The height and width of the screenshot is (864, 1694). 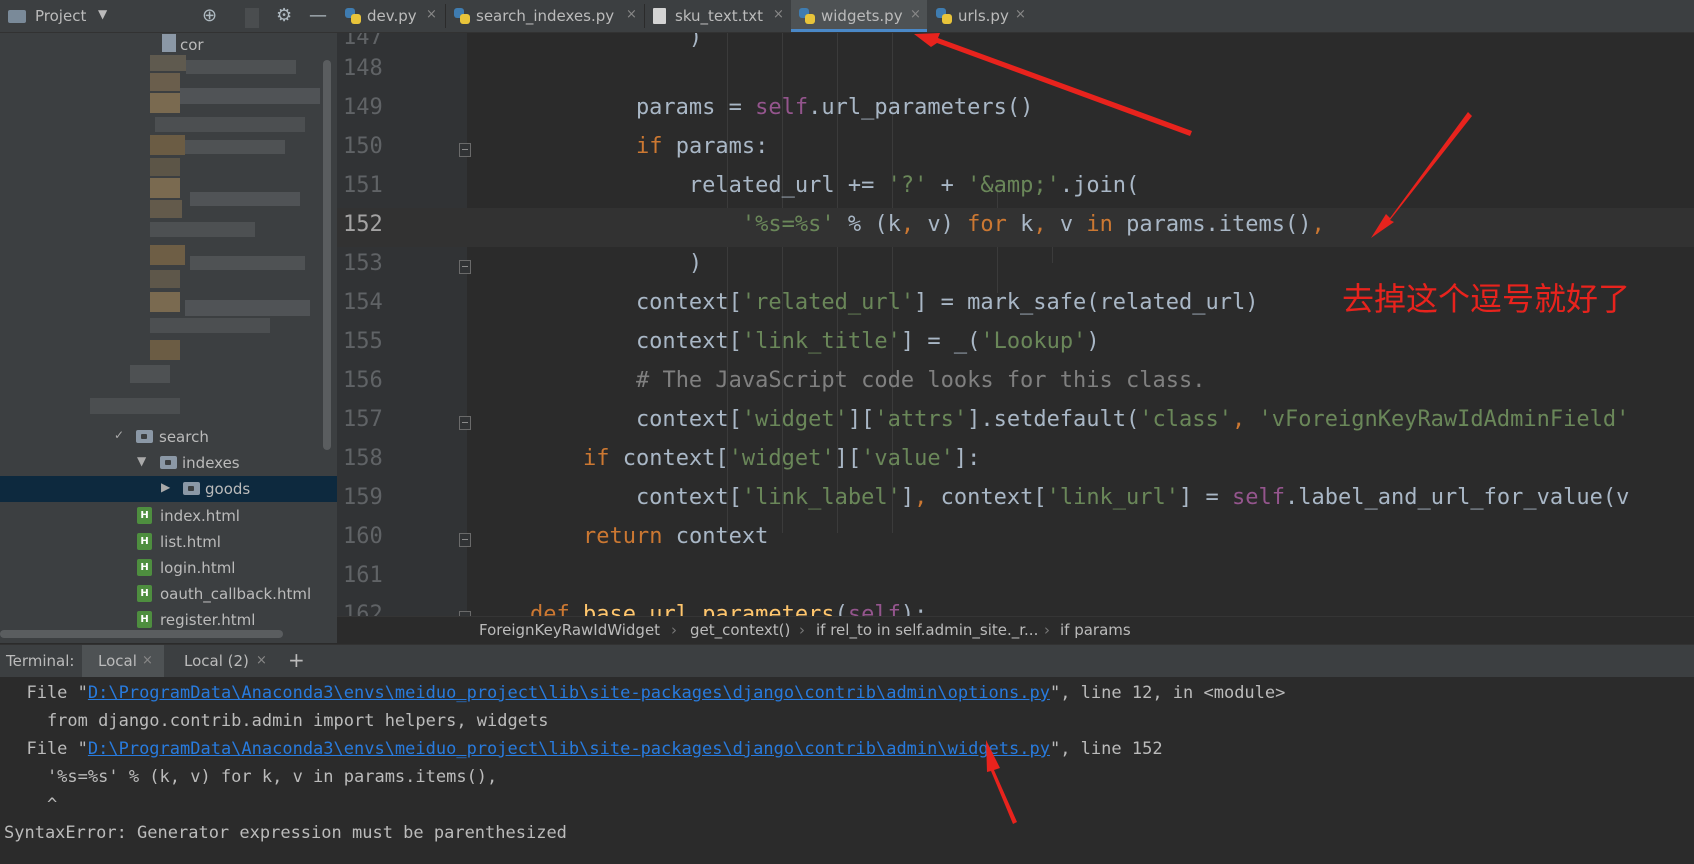 What do you see at coordinates (198, 568) in the screenshot?
I see `tree-item-label: login.html` at bounding box center [198, 568].